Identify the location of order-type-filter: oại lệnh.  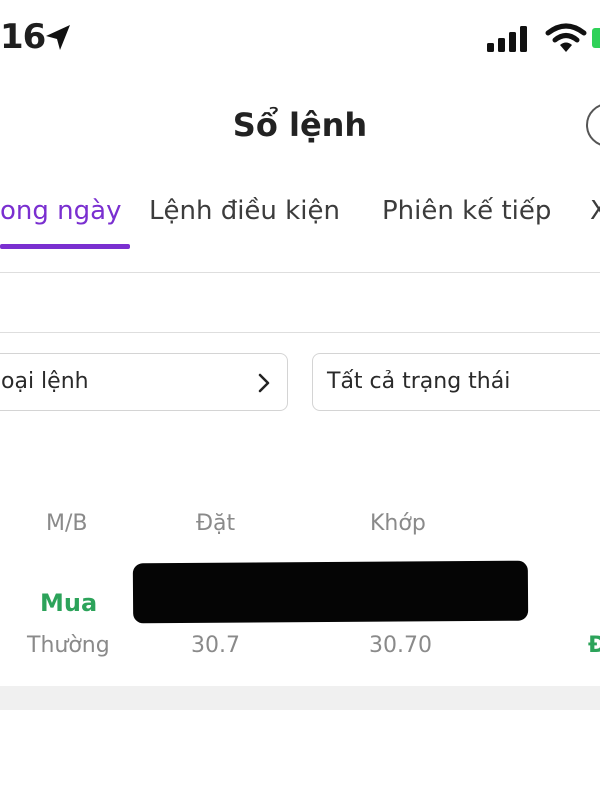
(144, 382).